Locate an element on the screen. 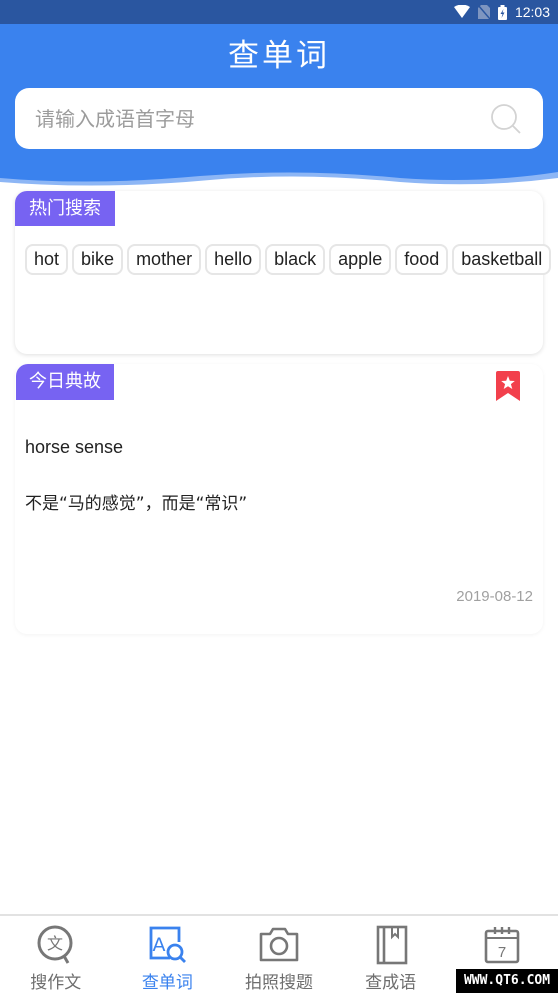  search-chip: mother is located at coordinates (164, 259).